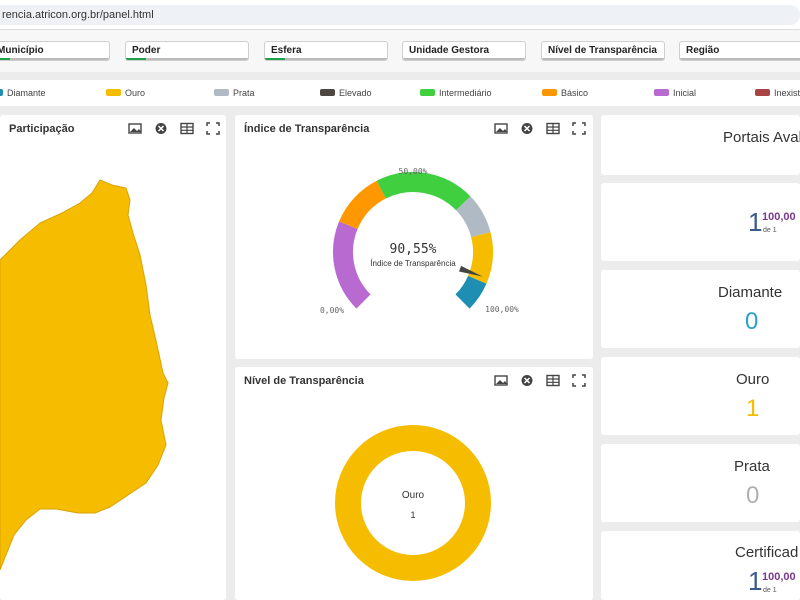 The width and height of the screenshot is (800, 600). Describe the element at coordinates (753, 408) in the screenshot. I see `stat-value: 1` at that location.